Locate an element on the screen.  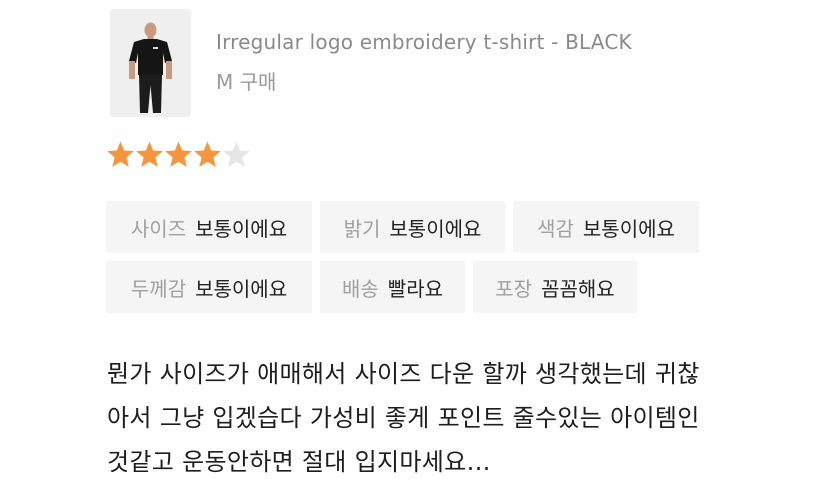
tag-key: 두께감 is located at coordinates (158, 288).